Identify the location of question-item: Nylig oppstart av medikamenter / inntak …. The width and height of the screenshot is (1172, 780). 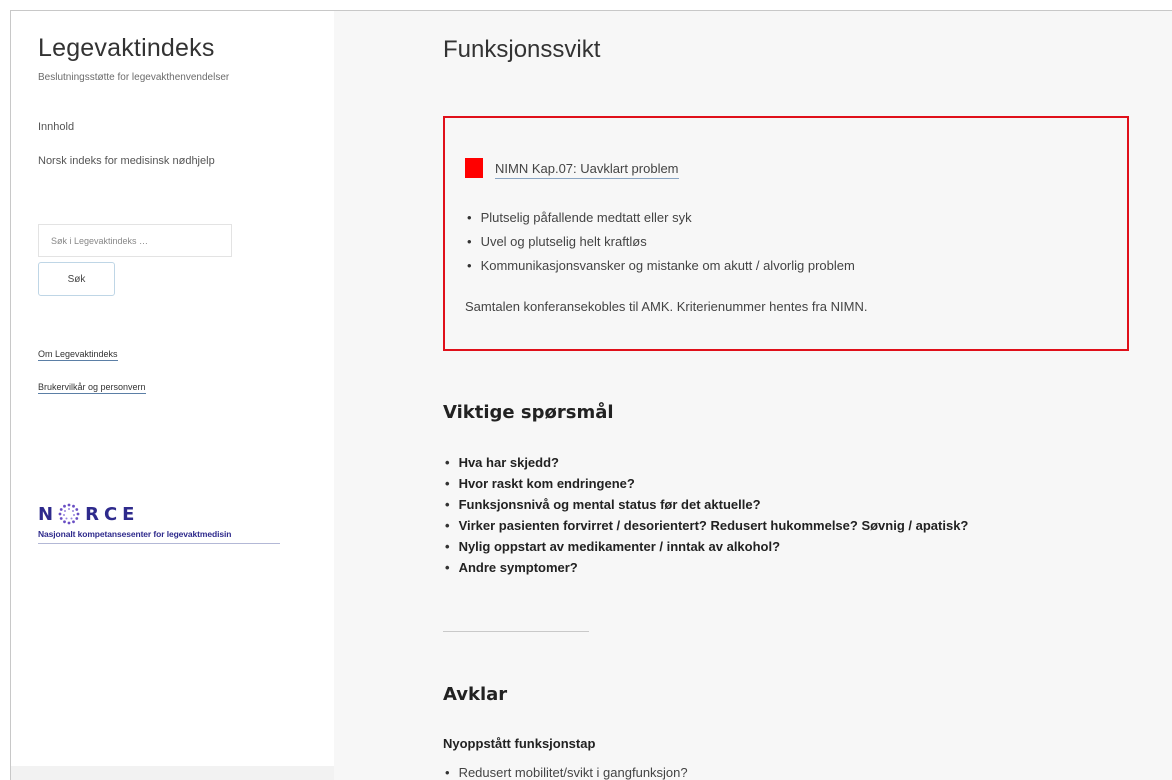
(706, 546).